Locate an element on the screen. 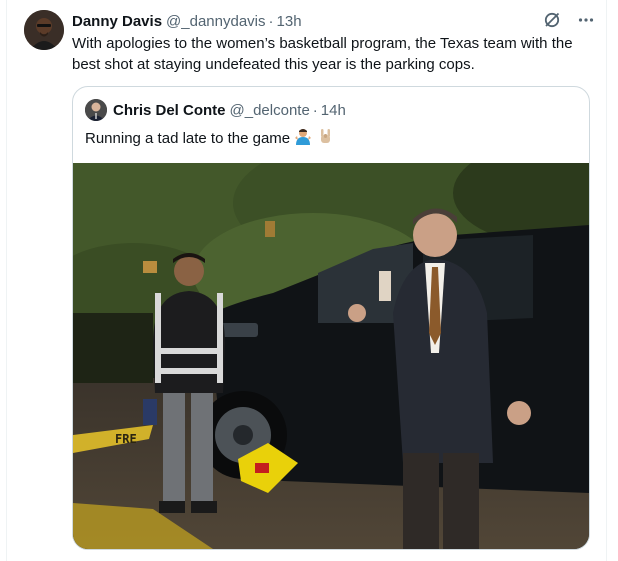 The image size is (618, 561). quoted-tweet-text-line: Running a tad late to the game is located at coordinates (209, 139).